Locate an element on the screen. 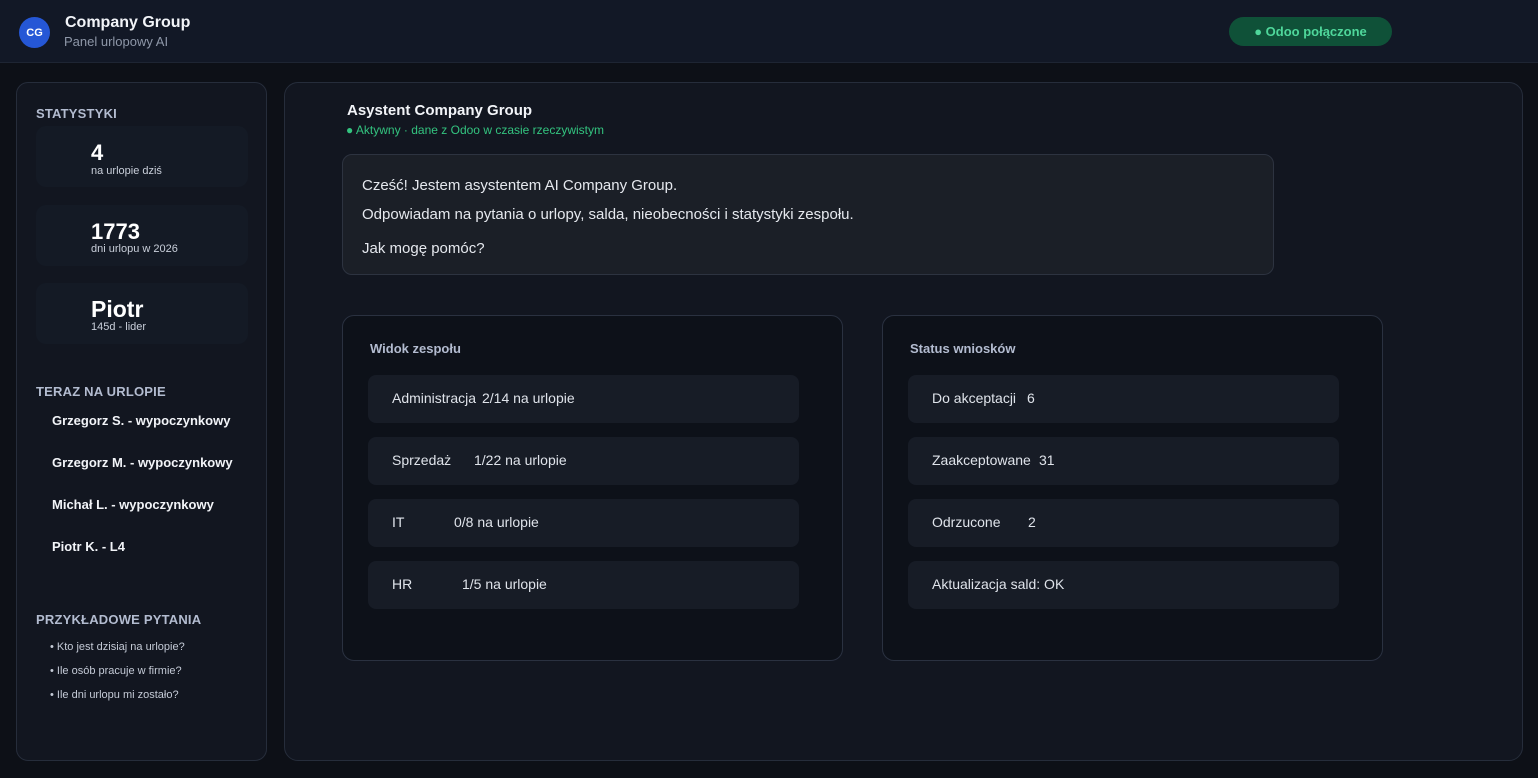  status-name: Zaakceptowane is located at coordinates (981, 460).